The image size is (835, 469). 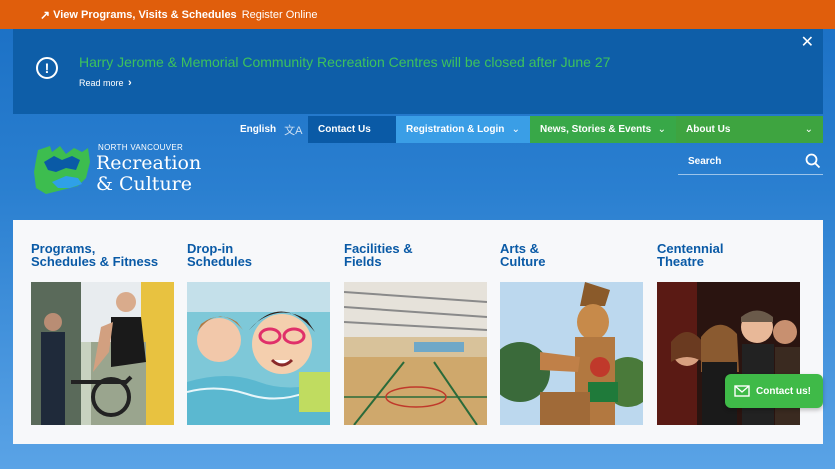 I want to click on chevron-right-icon: ›, so click(x=130, y=83).